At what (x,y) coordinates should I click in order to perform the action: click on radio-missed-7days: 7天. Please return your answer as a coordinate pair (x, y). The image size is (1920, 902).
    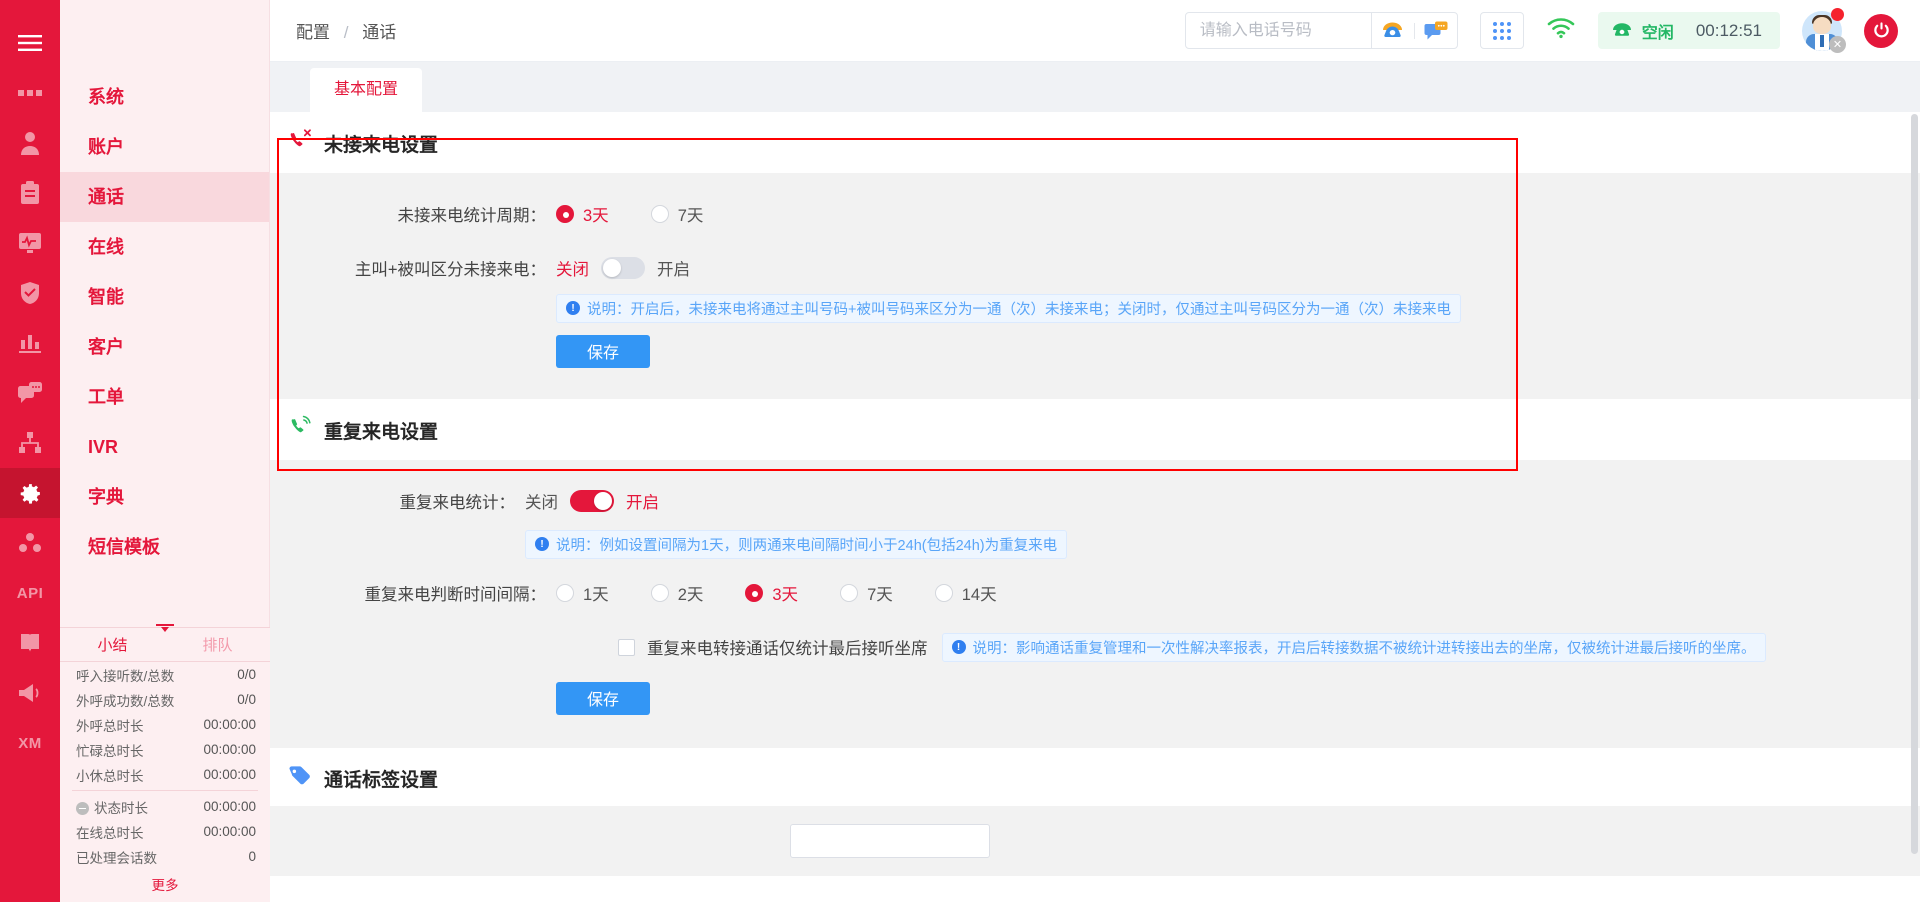
    Looking at the image, I should click on (676, 214).